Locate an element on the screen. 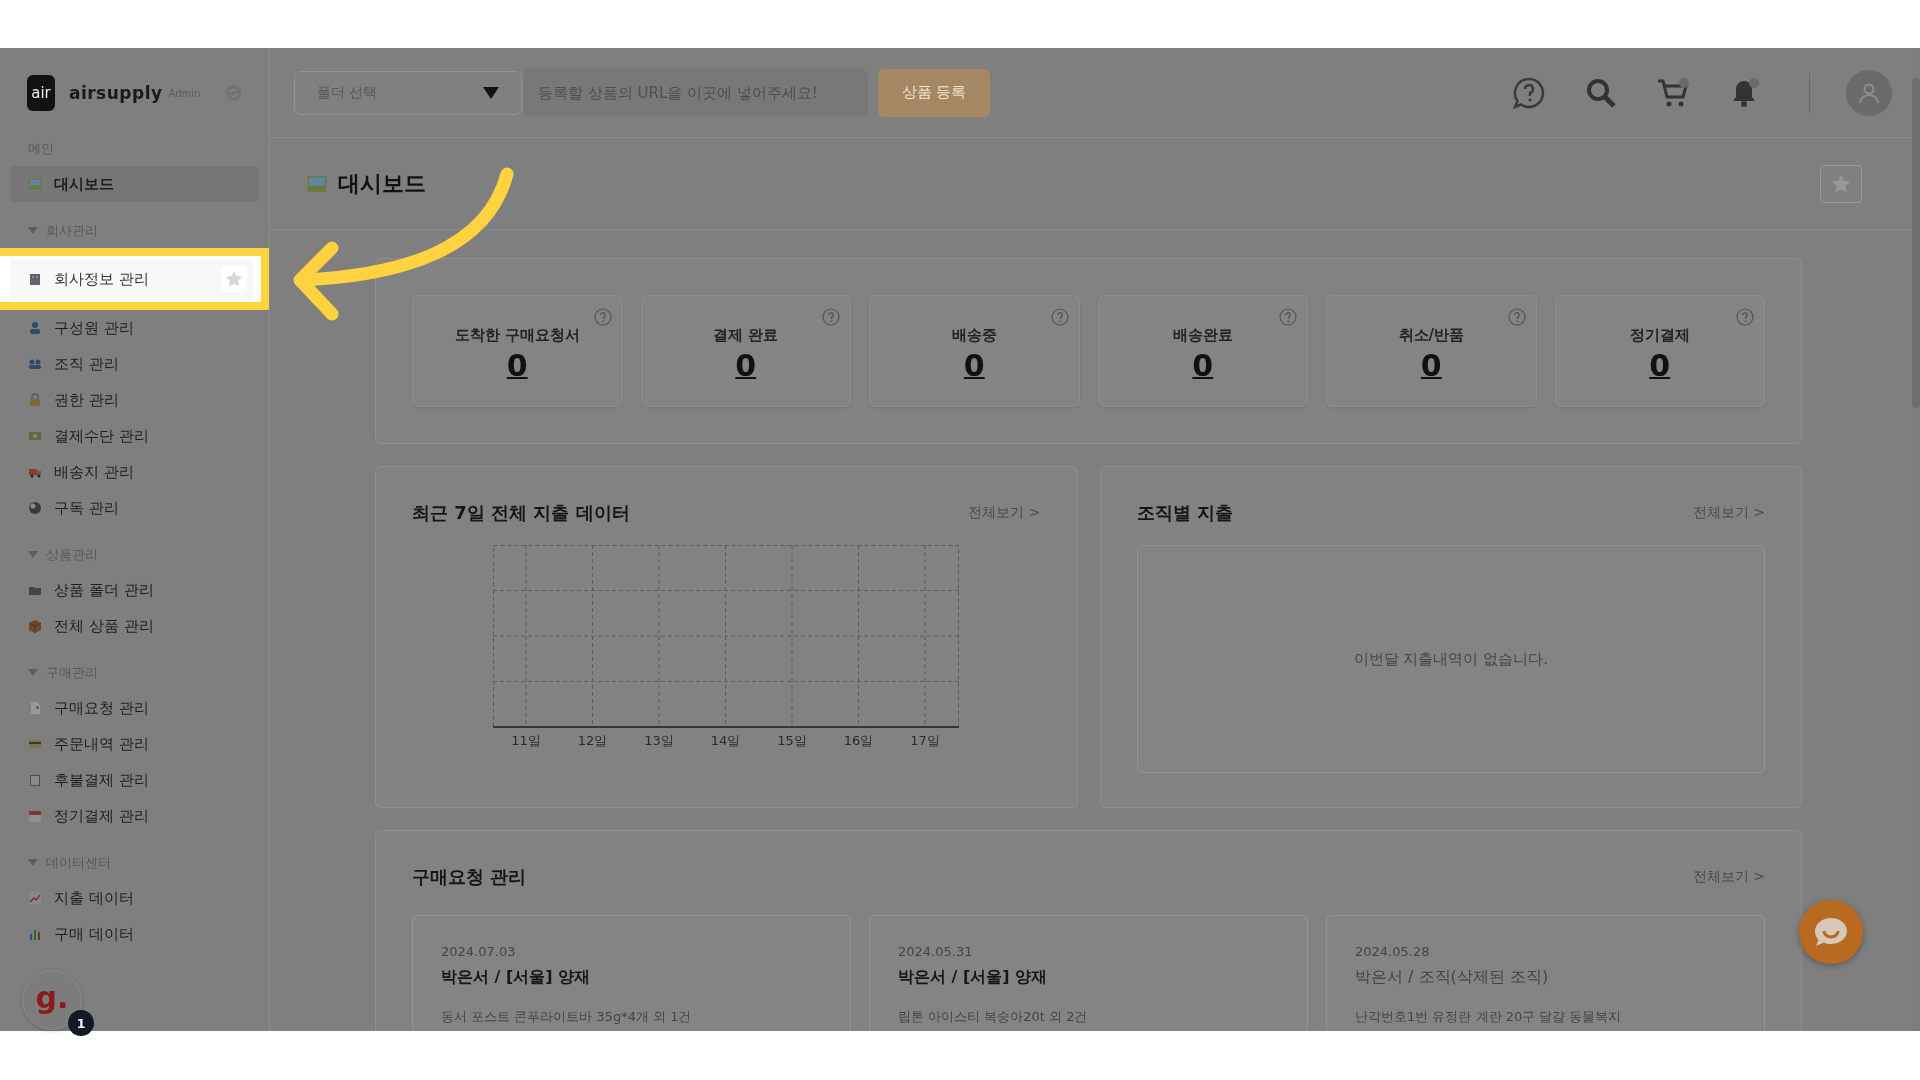  sidebar-item: 구매요청 관리 is located at coordinates (134, 708).